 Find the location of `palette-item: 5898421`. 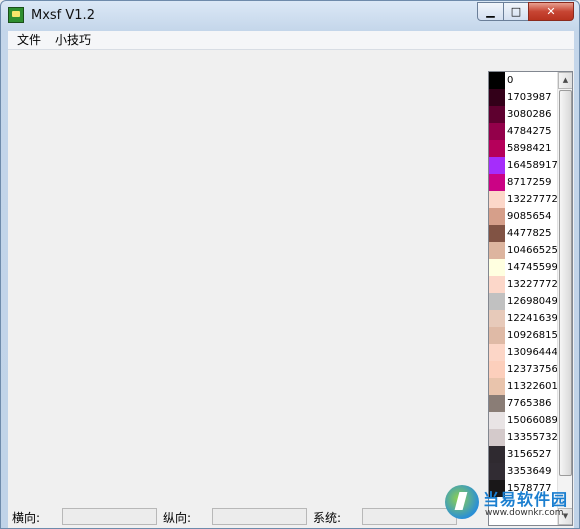

palette-item: 5898421 is located at coordinates (523, 148).